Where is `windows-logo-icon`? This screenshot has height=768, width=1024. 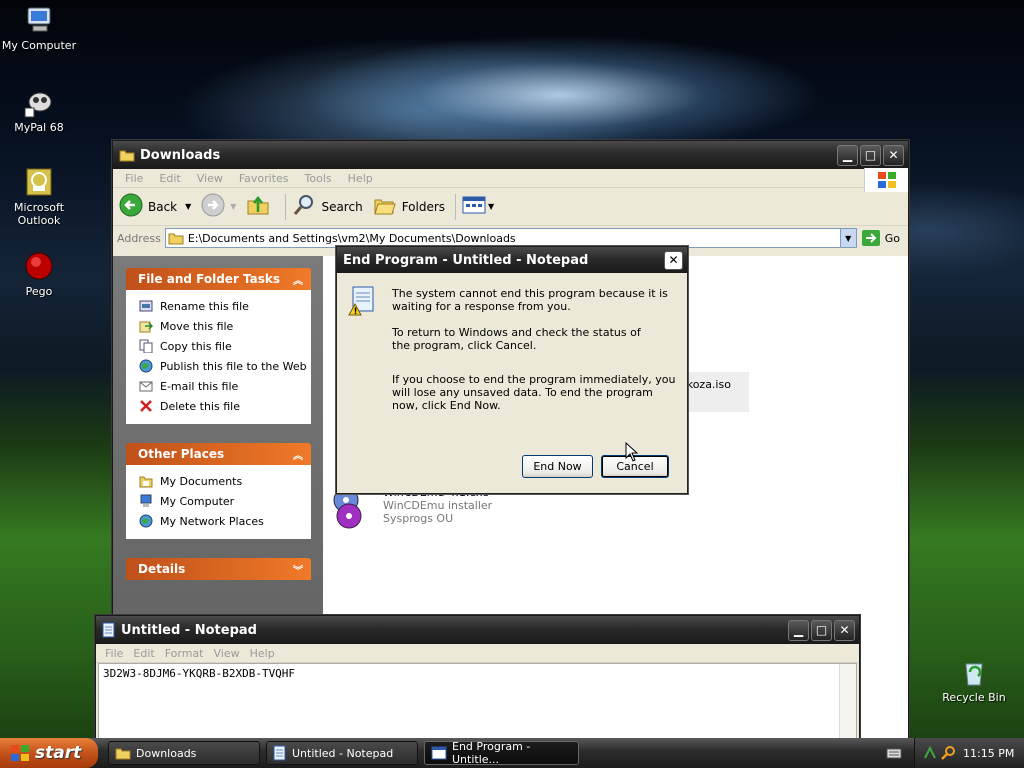
windows-logo-icon is located at coordinates (886, 180).